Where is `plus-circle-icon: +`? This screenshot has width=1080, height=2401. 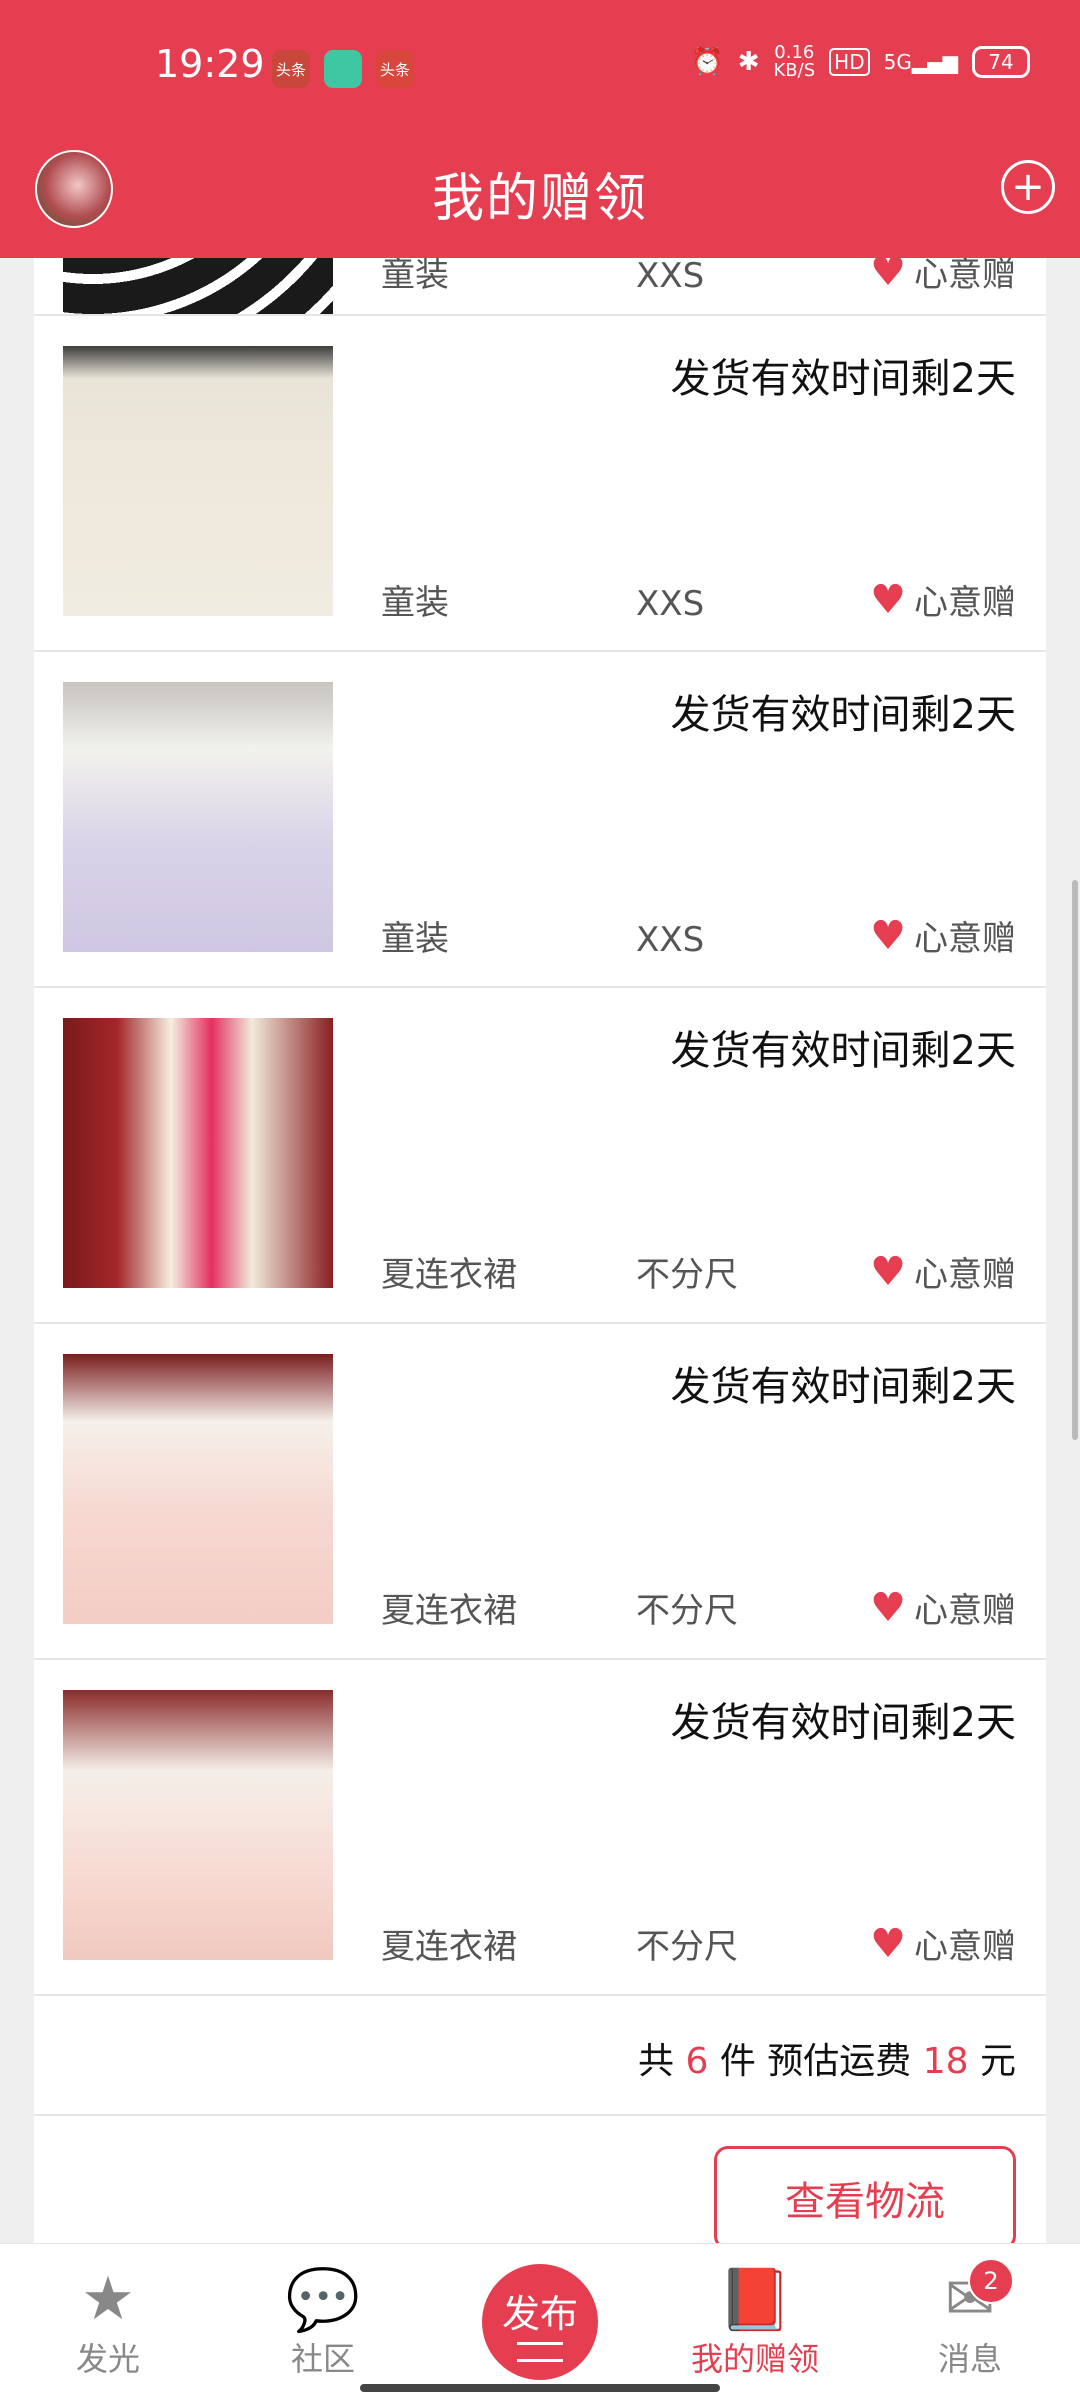
plus-circle-icon: + is located at coordinates (1028, 187).